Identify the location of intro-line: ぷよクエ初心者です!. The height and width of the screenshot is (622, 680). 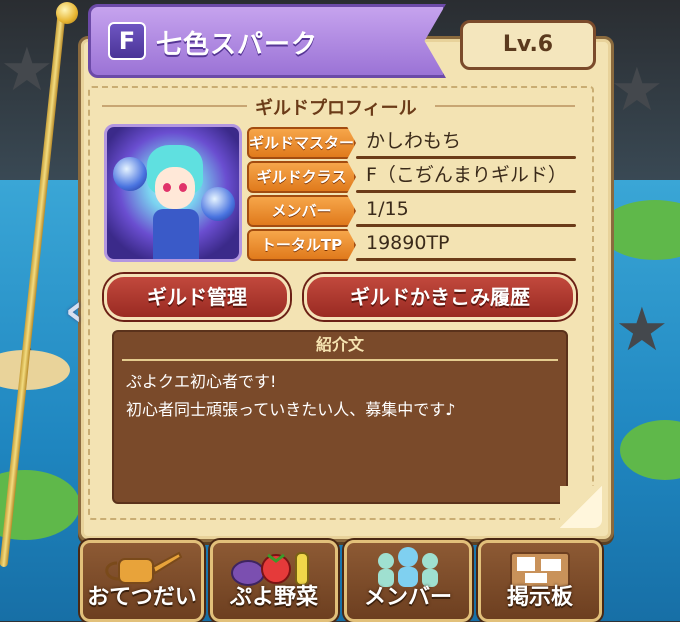
(201, 381).